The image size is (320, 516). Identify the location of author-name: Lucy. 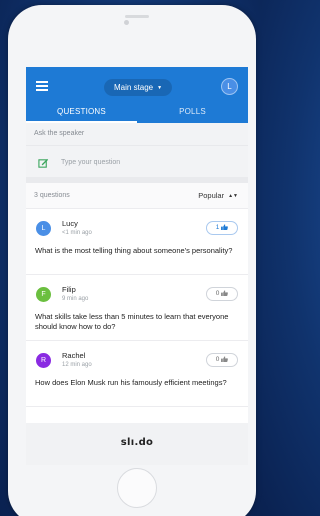
(70, 223).